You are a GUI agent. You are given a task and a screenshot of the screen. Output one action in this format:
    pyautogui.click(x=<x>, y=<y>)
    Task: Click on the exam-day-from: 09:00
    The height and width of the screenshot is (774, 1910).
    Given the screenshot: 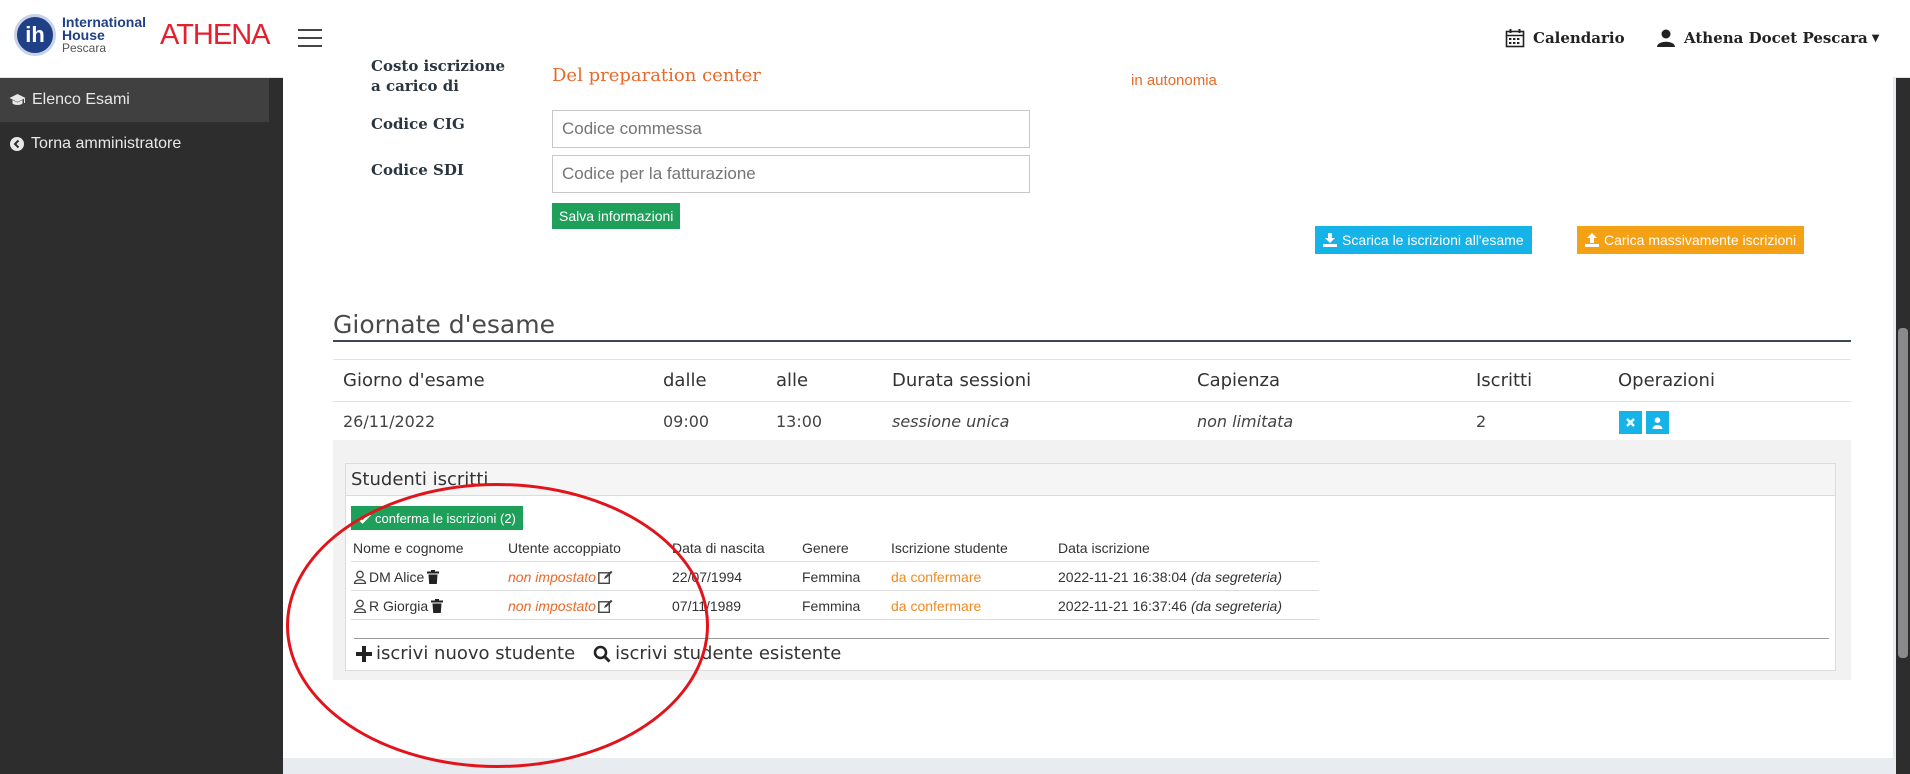 What is the action you would take?
    pyautogui.click(x=686, y=421)
    